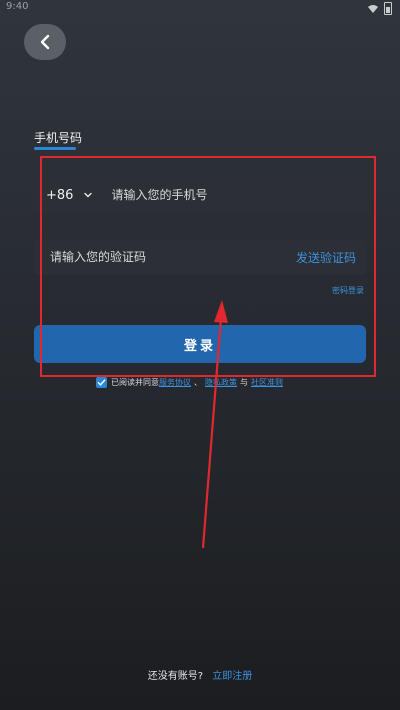 This screenshot has height=710, width=400. I want to click on send-code-button: 发送验证码, so click(326, 257).